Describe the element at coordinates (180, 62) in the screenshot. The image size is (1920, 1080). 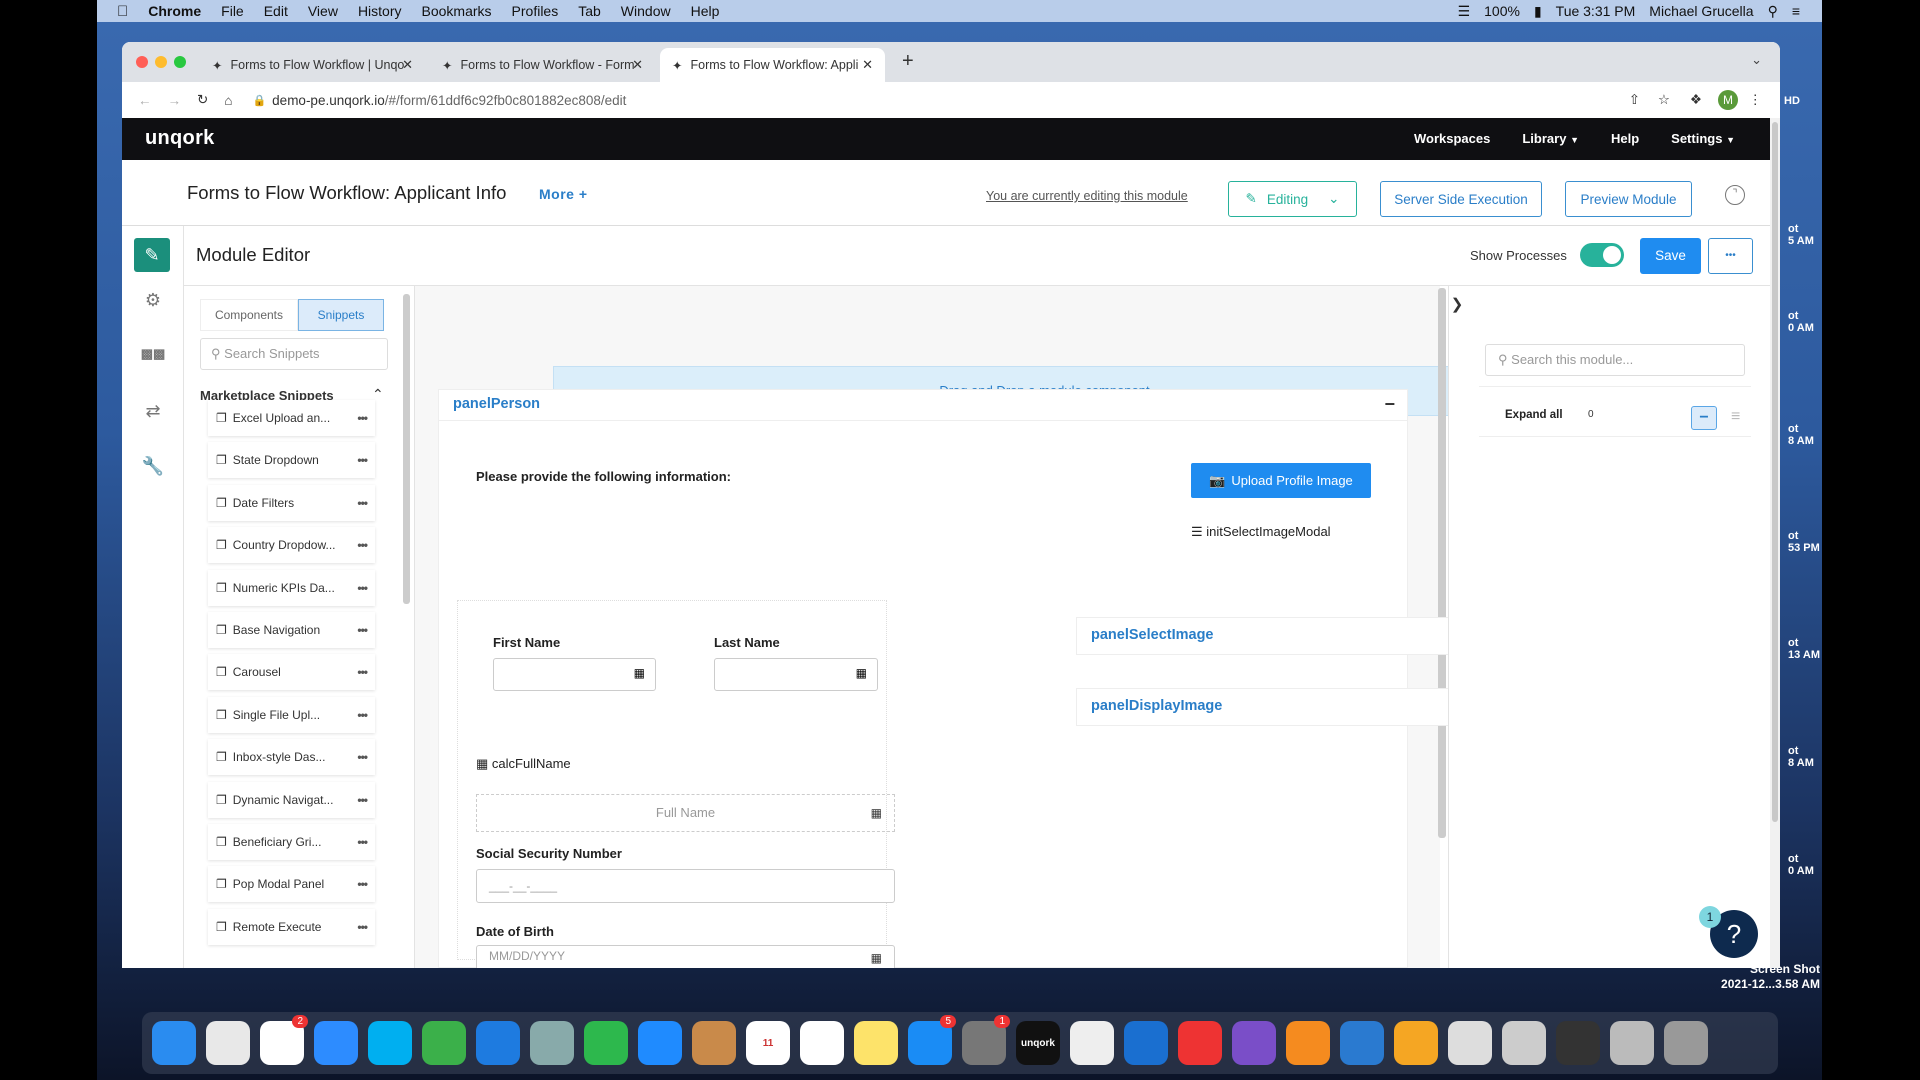
I see `zoom-window-button` at that location.